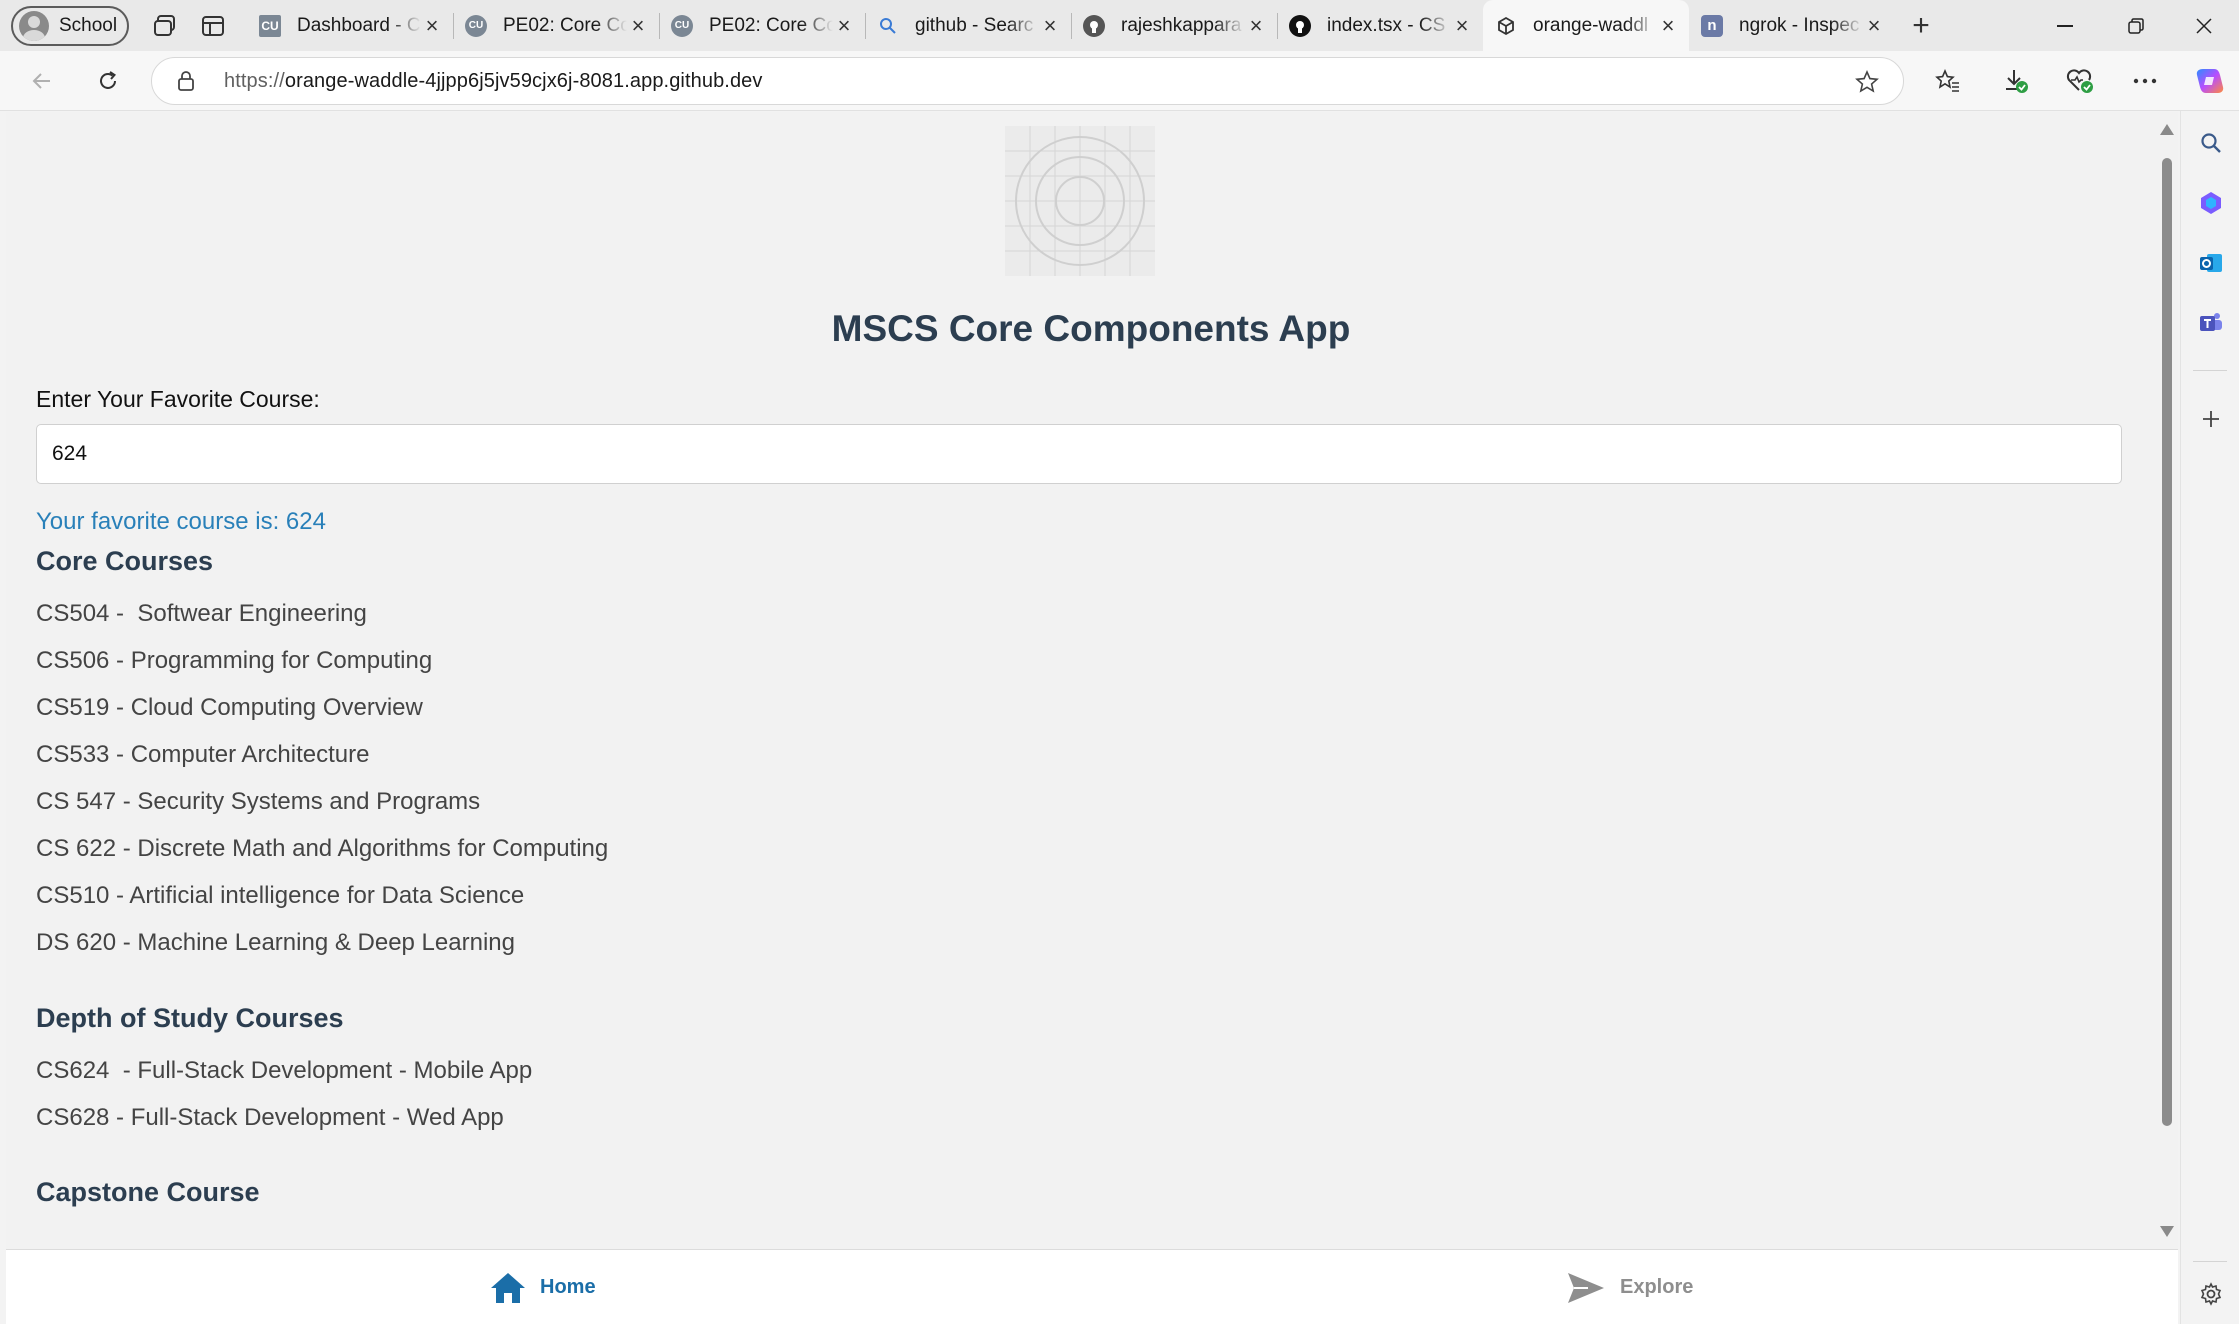 The image size is (2239, 1324). Describe the element at coordinates (2167, 129) in the screenshot. I see `scroll-up-arrow-icon` at that location.